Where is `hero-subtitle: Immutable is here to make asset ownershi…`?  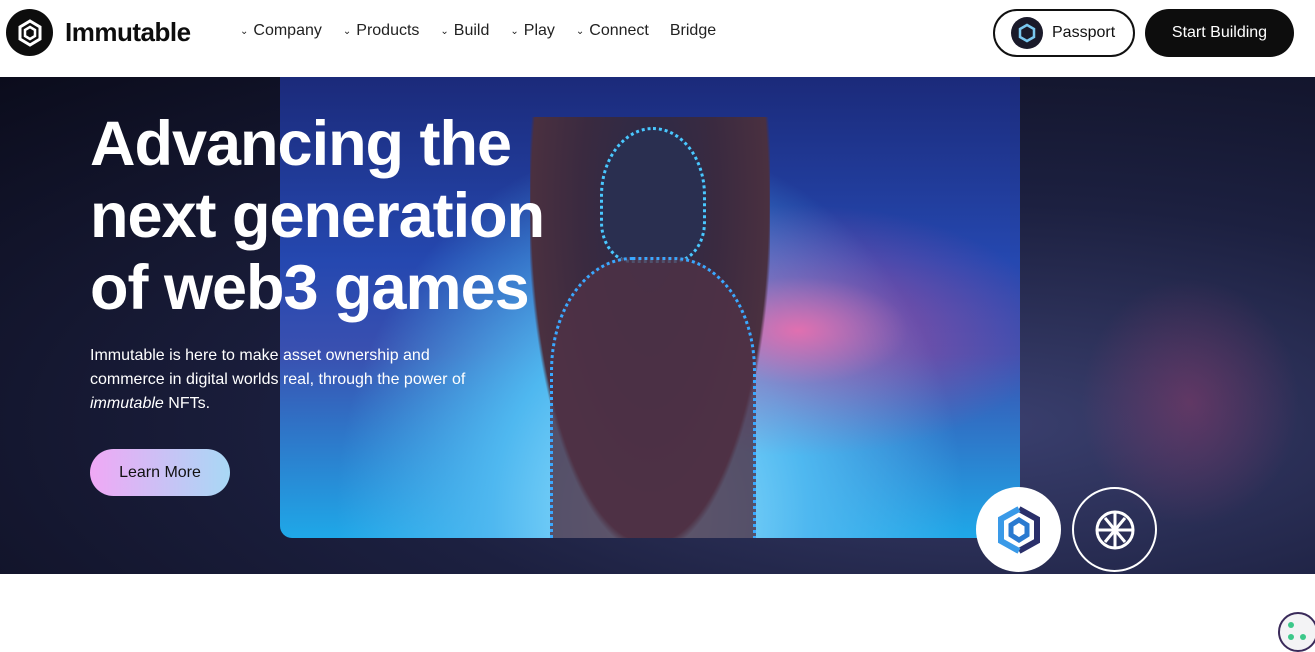 hero-subtitle: Immutable is here to make asset ownershi… is located at coordinates (285, 380).